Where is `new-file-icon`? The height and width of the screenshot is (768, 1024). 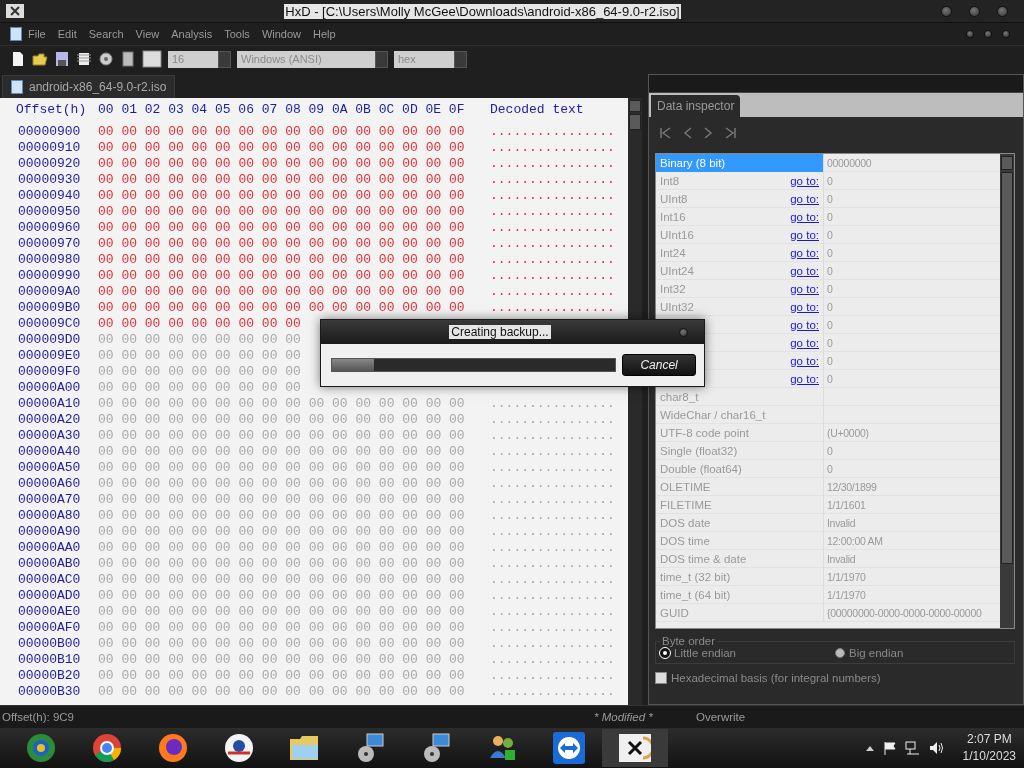
new-file-icon is located at coordinates (18, 59).